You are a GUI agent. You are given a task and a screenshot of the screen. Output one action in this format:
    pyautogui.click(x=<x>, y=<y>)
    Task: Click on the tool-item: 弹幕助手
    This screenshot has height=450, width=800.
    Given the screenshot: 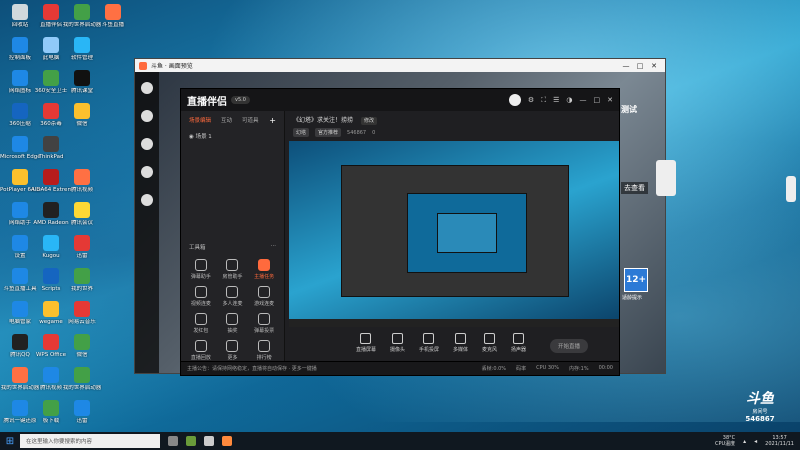 What is the action you would take?
    pyautogui.click(x=201, y=269)
    